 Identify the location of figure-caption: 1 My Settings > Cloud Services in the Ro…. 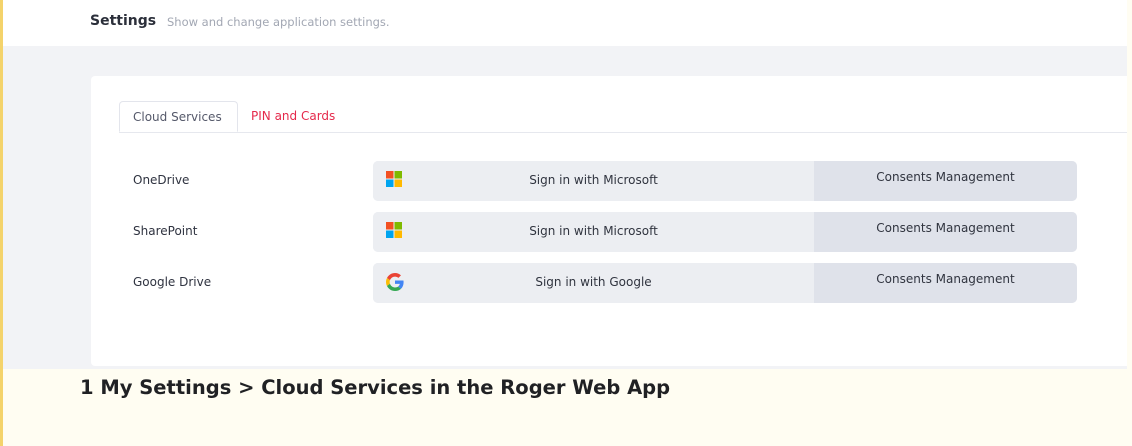
(375, 387).